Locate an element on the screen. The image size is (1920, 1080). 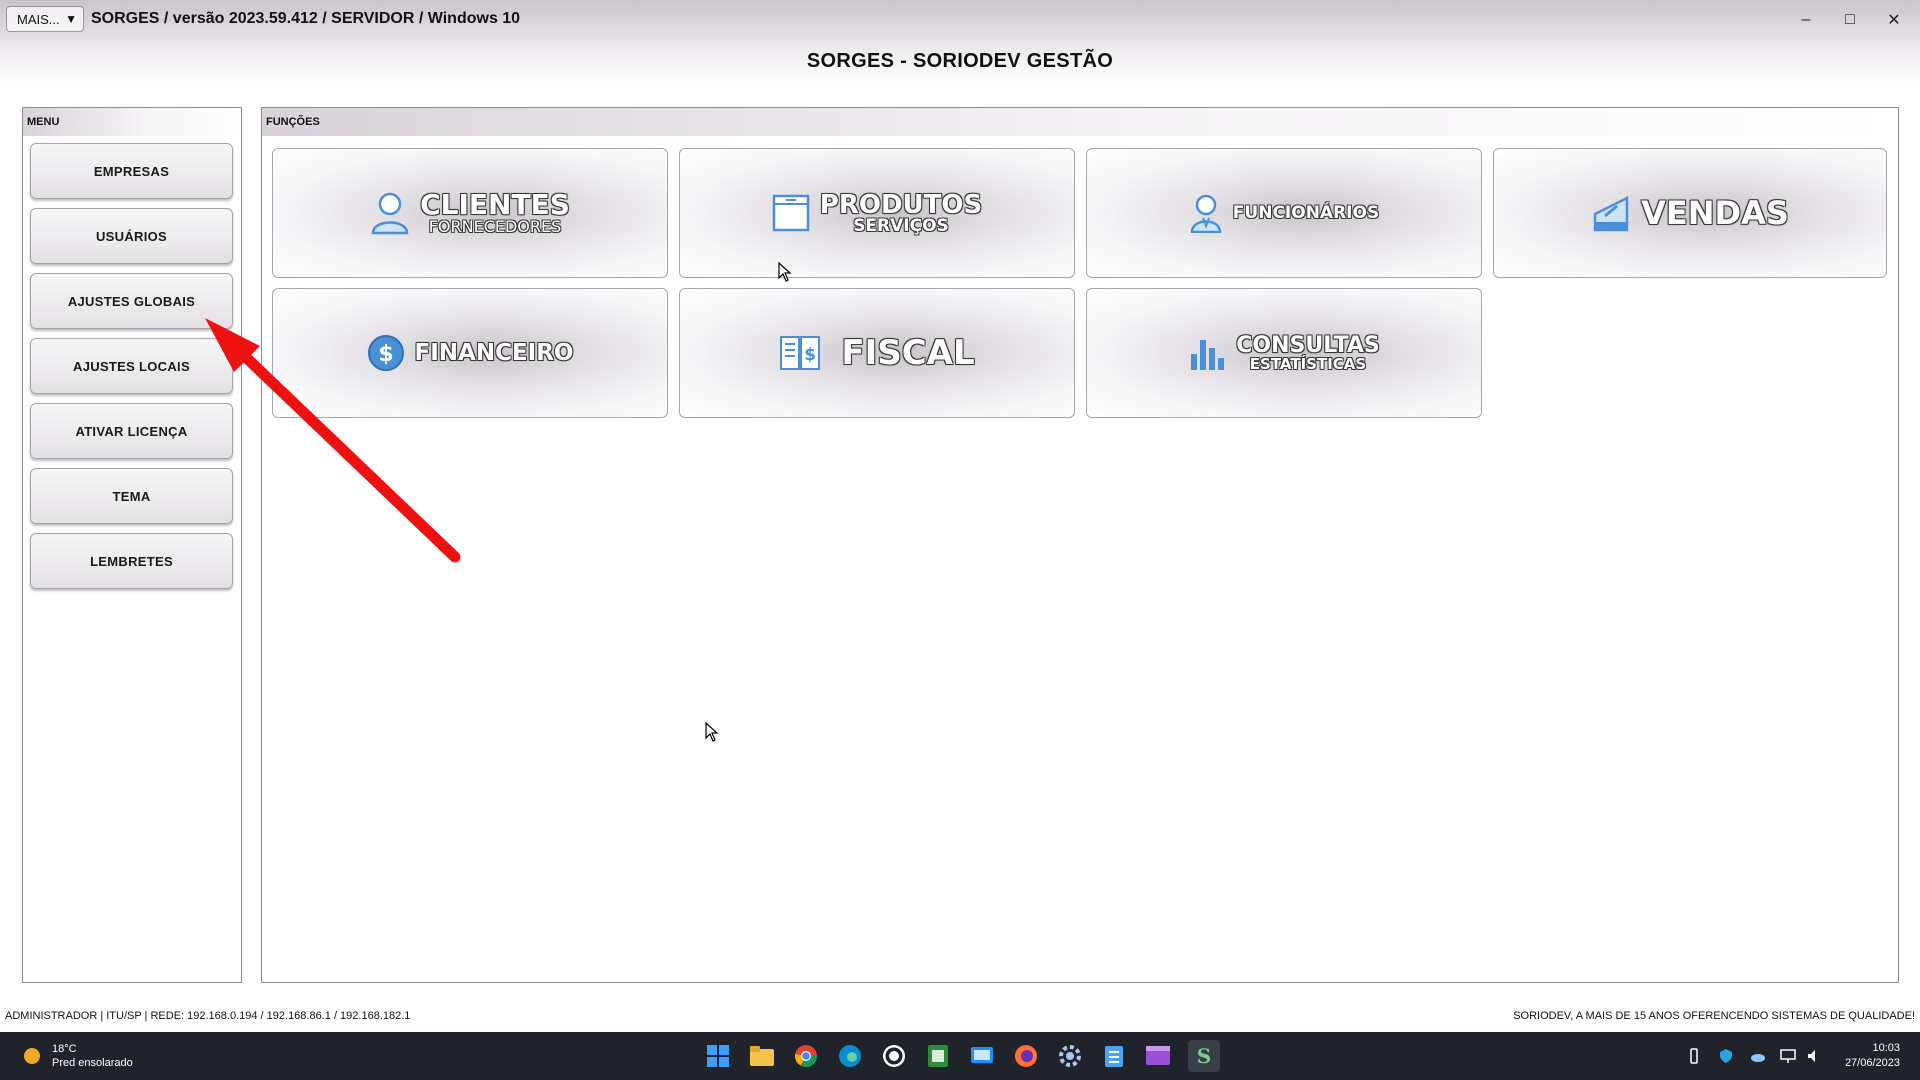
remote-access-icon is located at coordinates (982, 1056).